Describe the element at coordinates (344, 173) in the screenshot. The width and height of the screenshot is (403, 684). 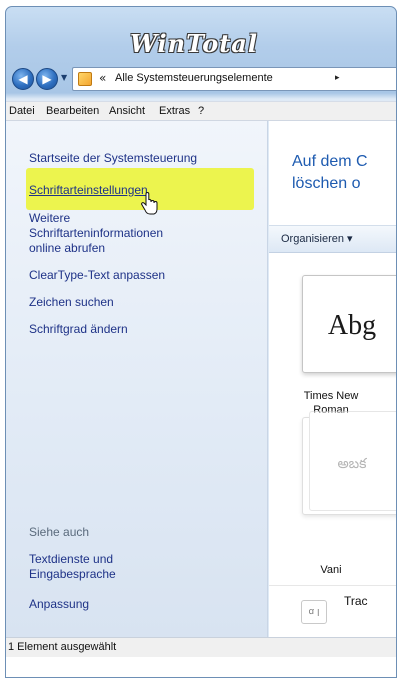
I see `page-title: Auf dem C löschen o` at that location.